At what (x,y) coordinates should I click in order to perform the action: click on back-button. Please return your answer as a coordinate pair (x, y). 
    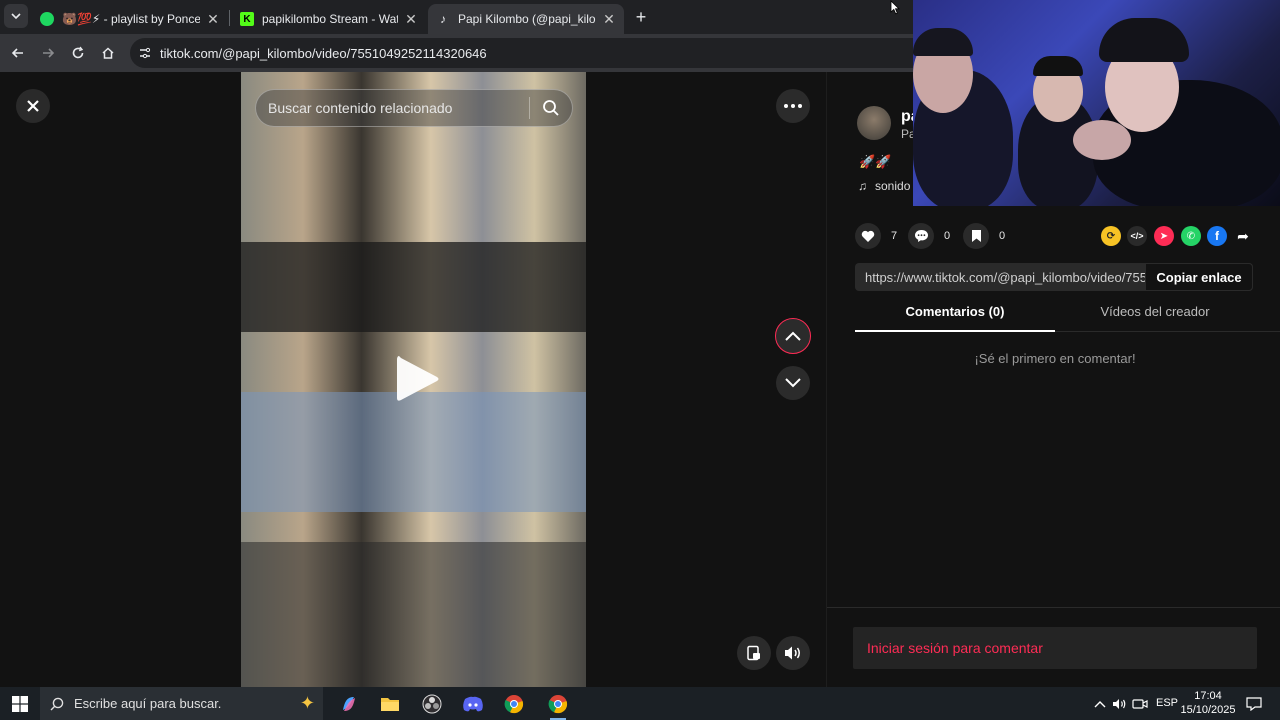
    Looking at the image, I should click on (18, 53).